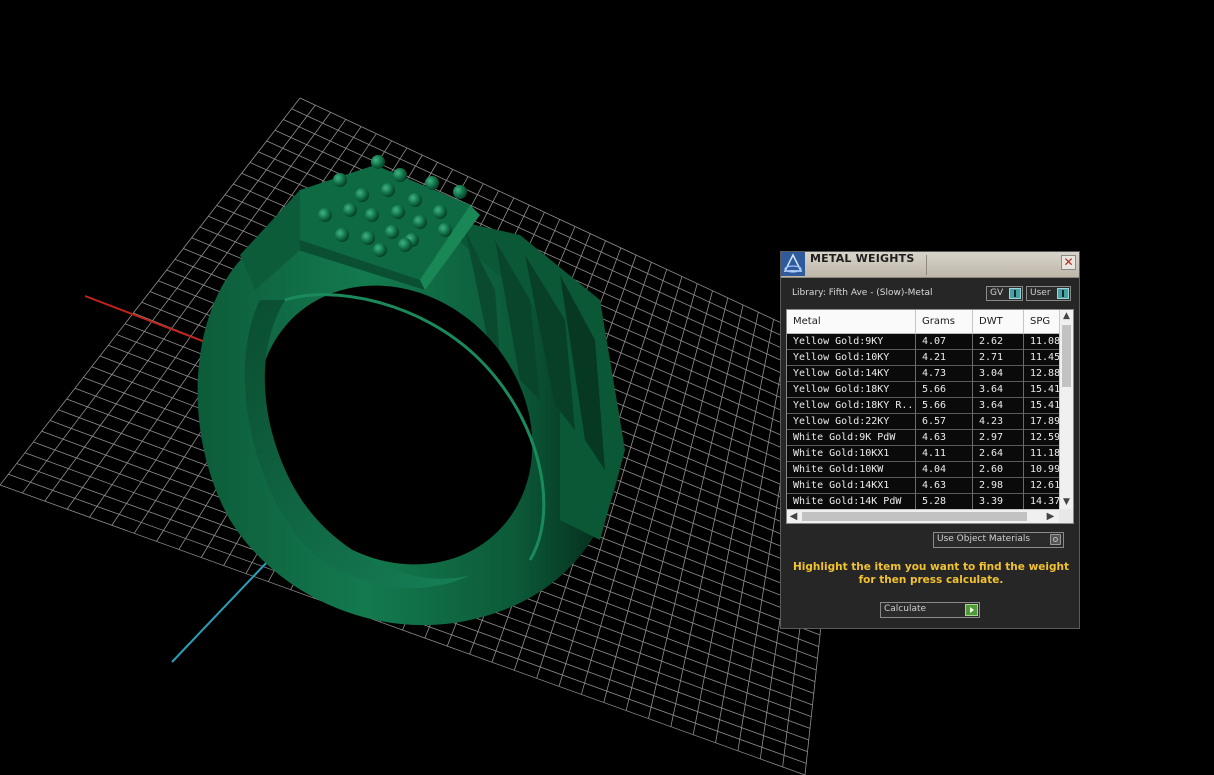 This screenshot has height=775, width=1214. What do you see at coordinates (971, 610) in the screenshot?
I see `play-icon` at bounding box center [971, 610].